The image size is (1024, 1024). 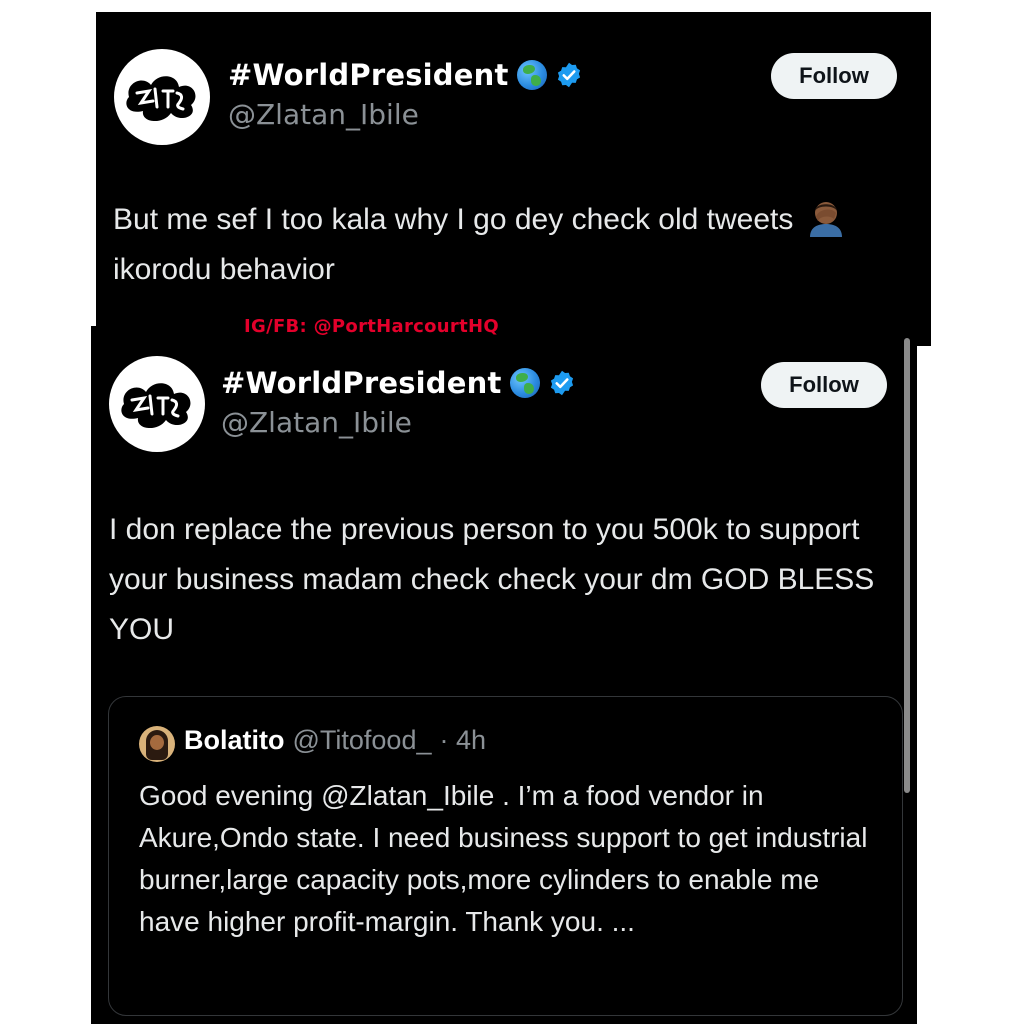 What do you see at coordinates (907, 565) in the screenshot?
I see `scrollbar` at bounding box center [907, 565].